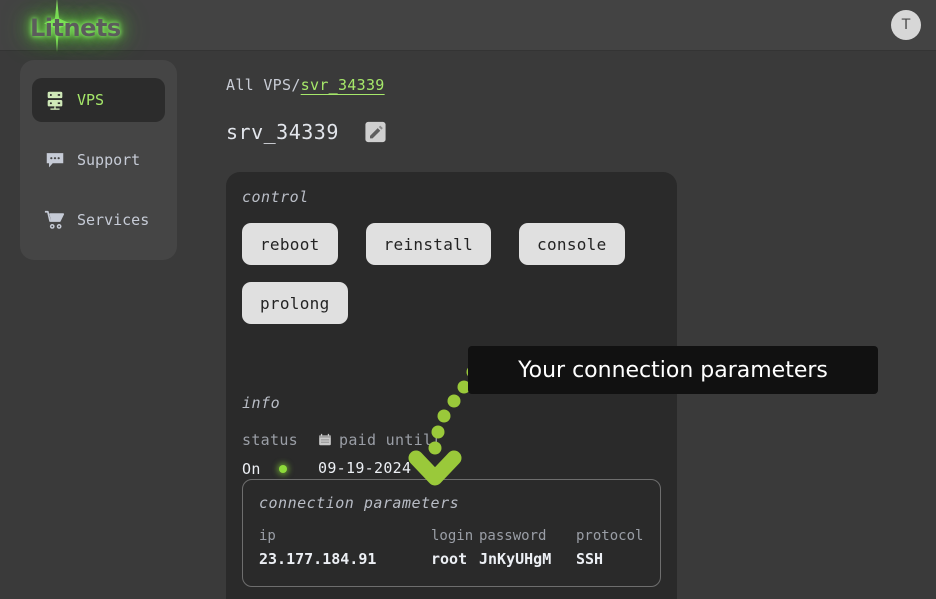  What do you see at coordinates (359, 503) in the screenshot?
I see `connection-section-label: connection parameters` at bounding box center [359, 503].